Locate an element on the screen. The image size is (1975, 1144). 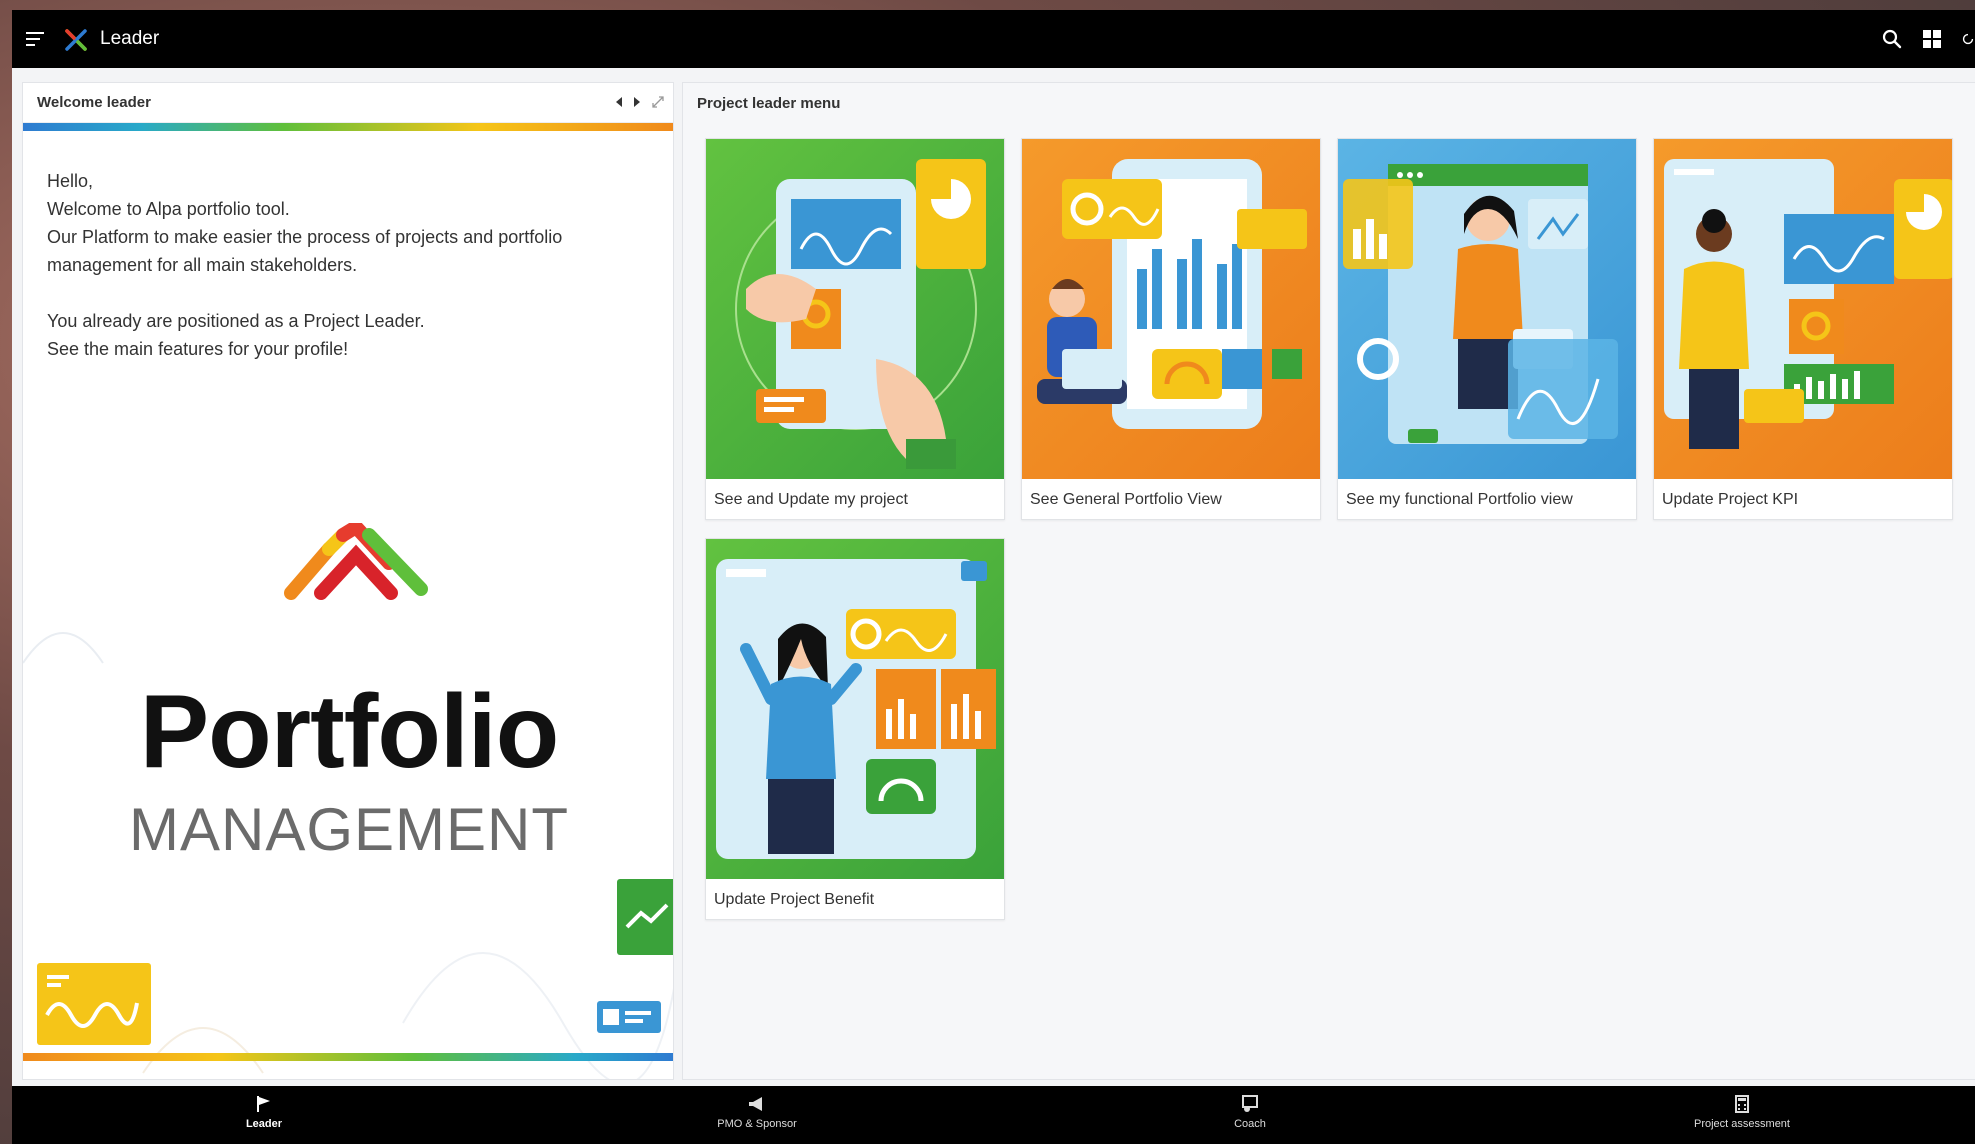
card-label: Update Project Benefit is located at coordinates (794, 899).